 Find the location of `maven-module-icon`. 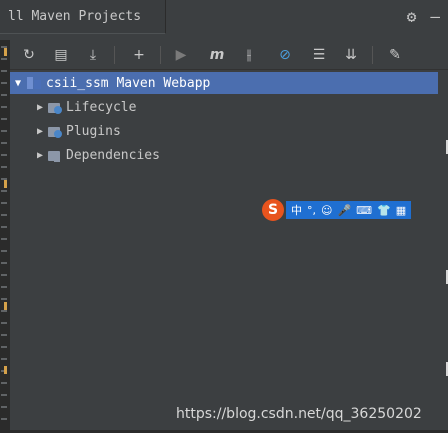

maven-module-icon is located at coordinates (34, 83).